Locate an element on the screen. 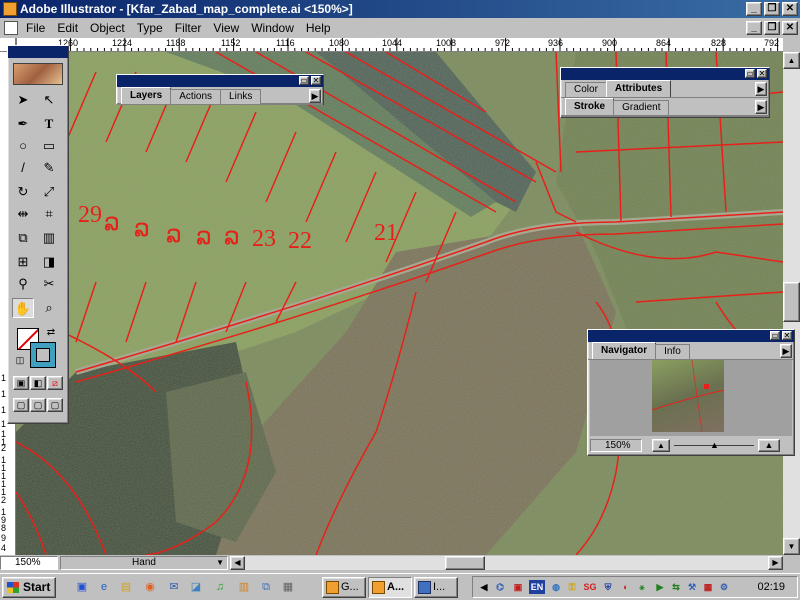  music-icon: ♫ is located at coordinates (220, 587).